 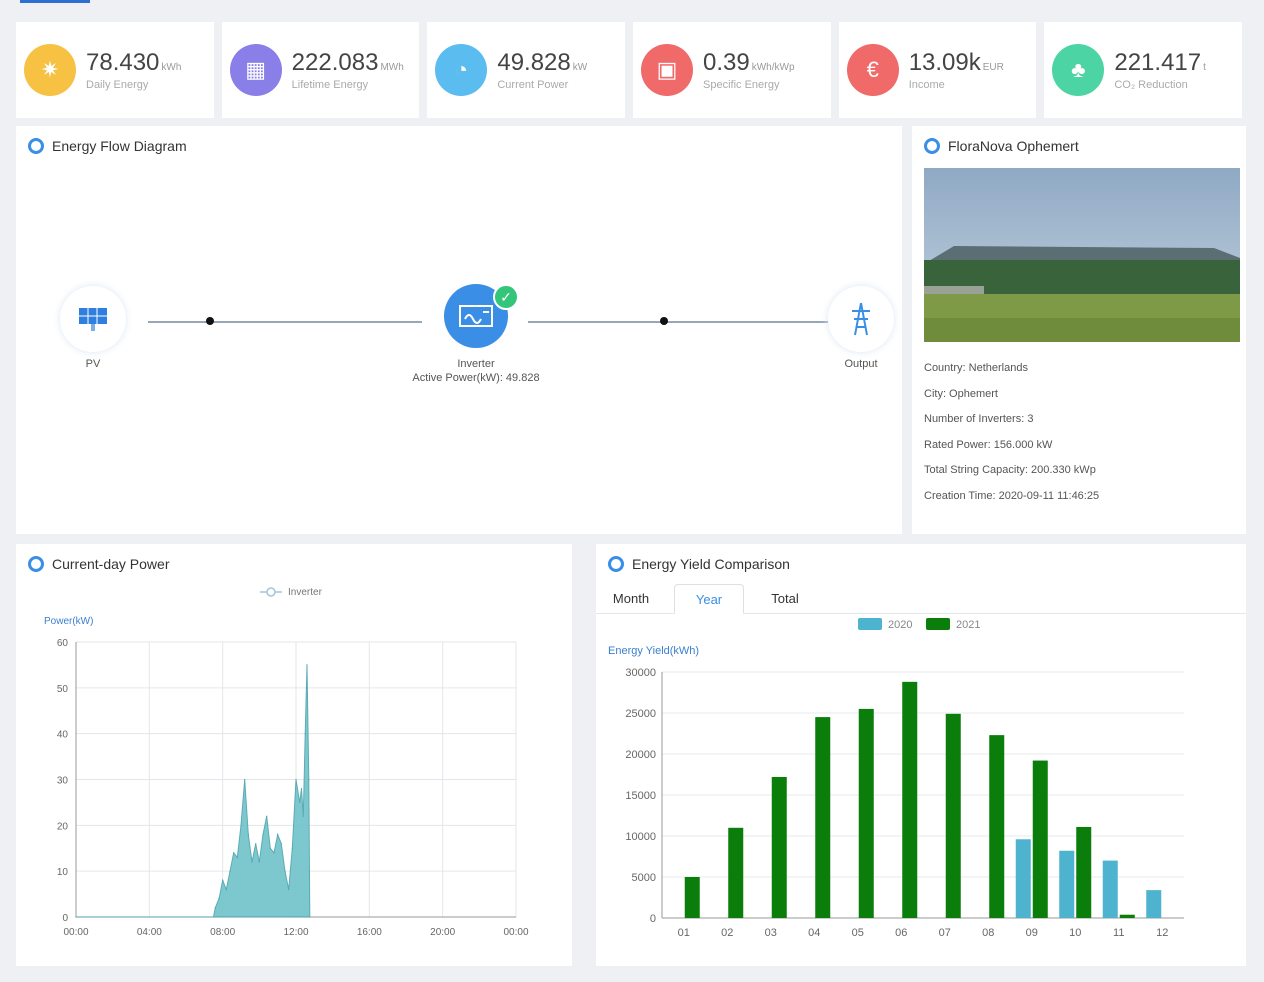 What do you see at coordinates (50, 70) in the screenshot?
I see `sun-icon: ✷` at bounding box center [50, 70].